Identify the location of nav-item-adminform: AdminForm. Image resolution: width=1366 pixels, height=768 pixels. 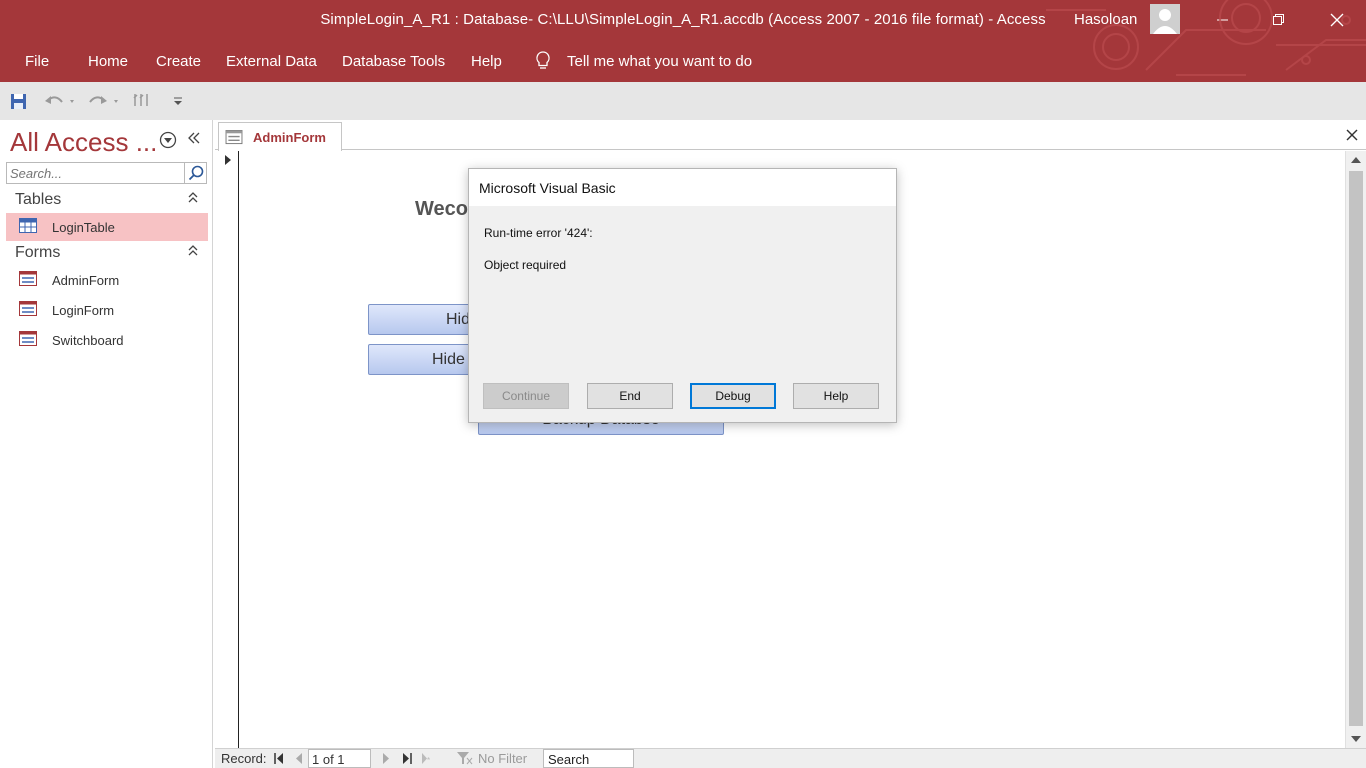
(107, 280).